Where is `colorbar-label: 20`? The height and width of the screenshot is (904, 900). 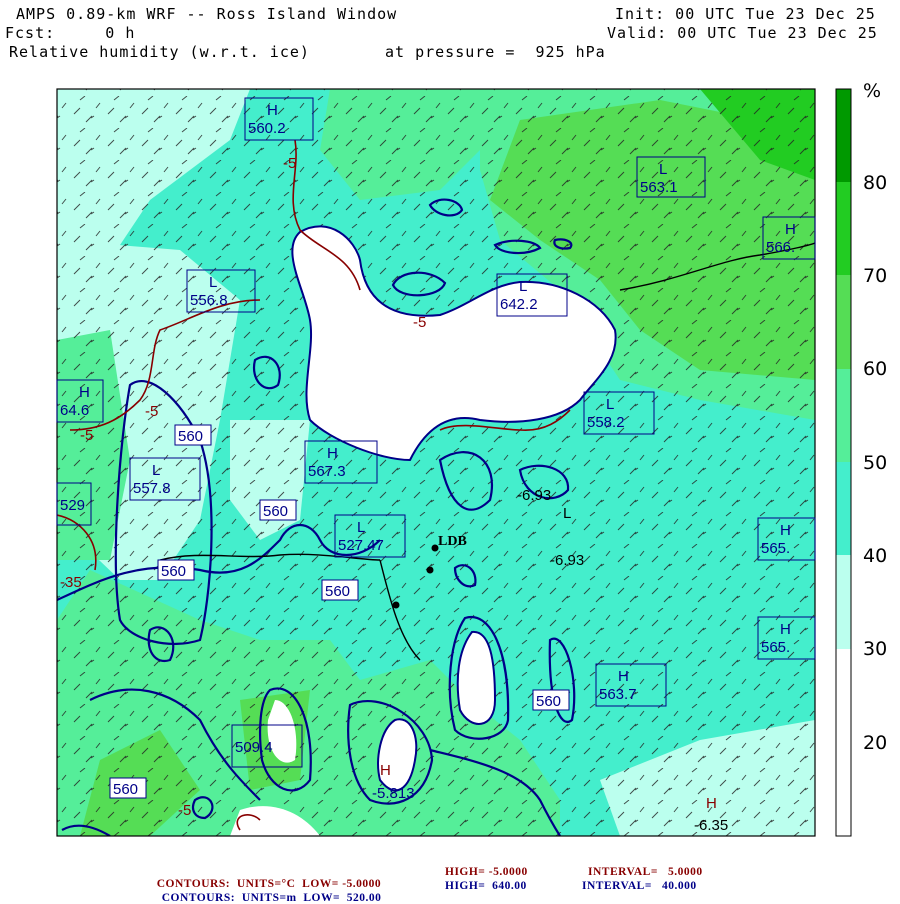
colorbar-label: 20 is located at coordinates (875, 743).